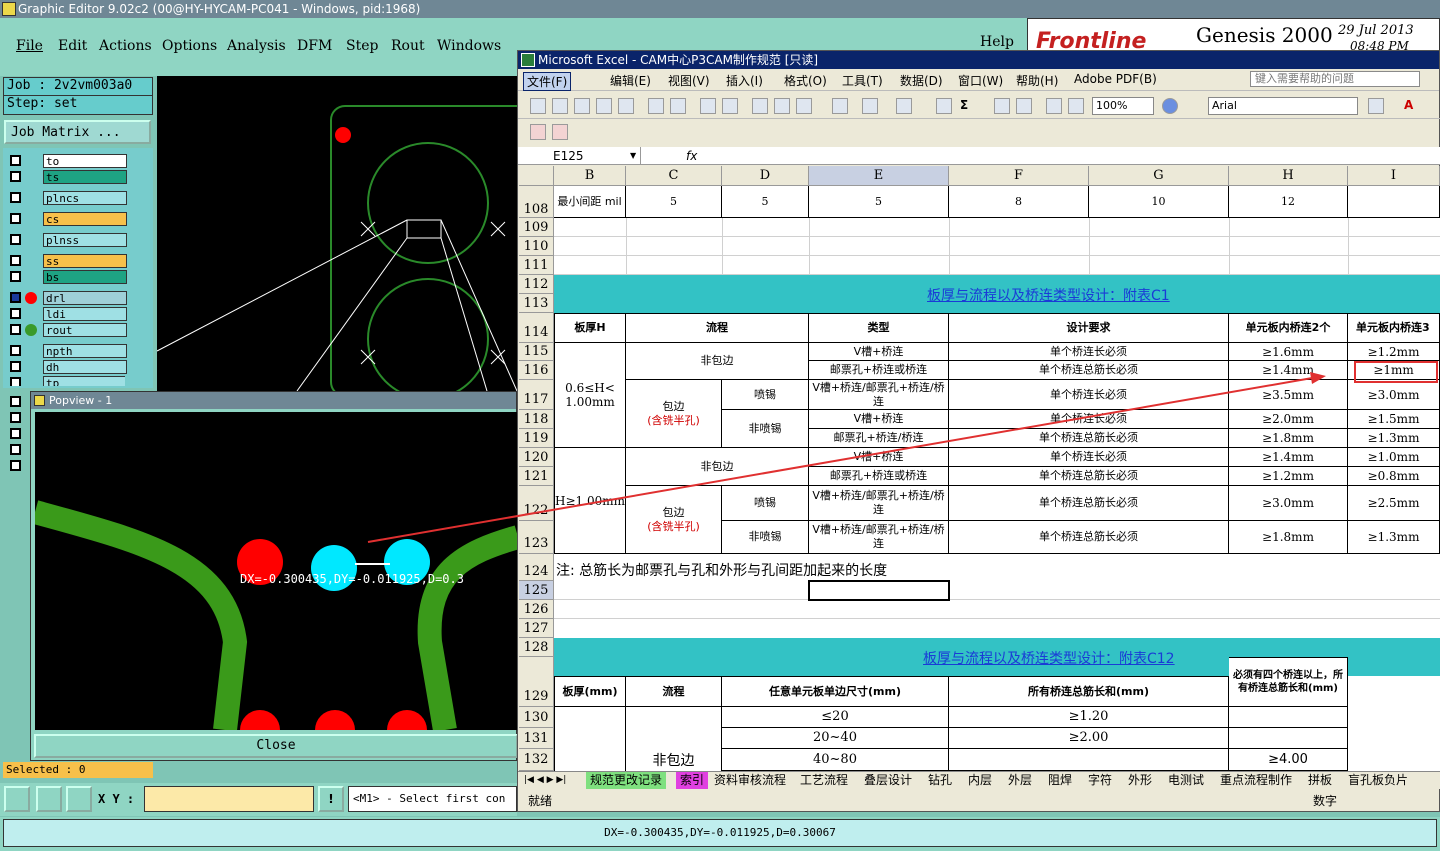  Describe the element at coordinates (560, 132) in the screenshot. I see `pdf-email-icon` at that location.